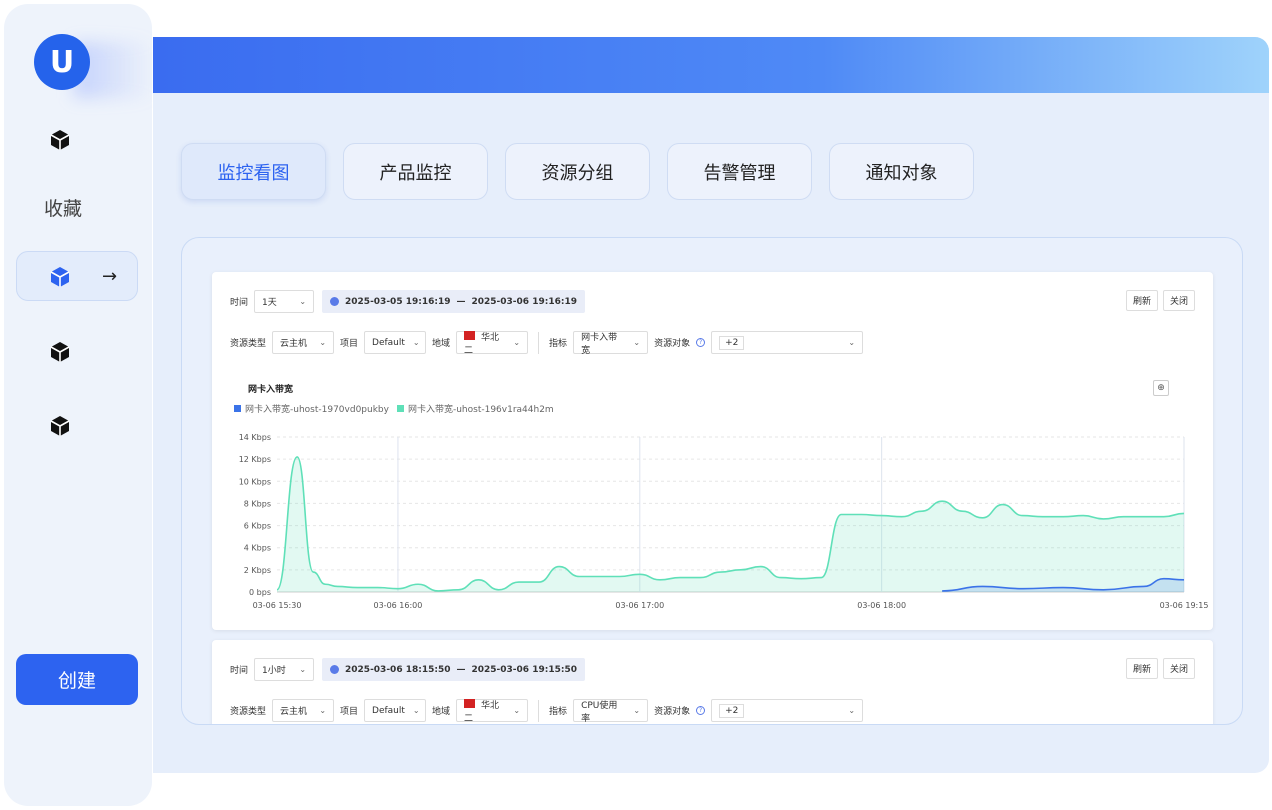 This screenshot has height=810, width=1272. I want to click on legend-label-1: 网卡入带宽-uhost-1970vd0pukby, so click(317, 410).